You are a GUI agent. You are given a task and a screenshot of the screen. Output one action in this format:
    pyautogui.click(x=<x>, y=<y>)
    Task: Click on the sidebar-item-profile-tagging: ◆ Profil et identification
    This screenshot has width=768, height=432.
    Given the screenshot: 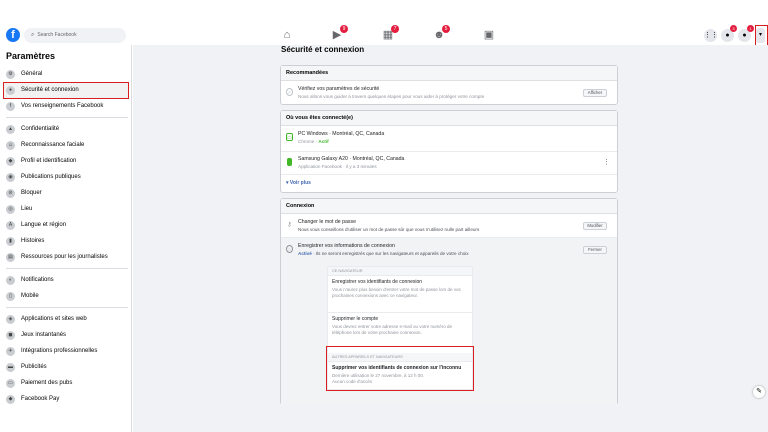 What is the action you would take?
    pyautogui.click(x=66, y=161)
    